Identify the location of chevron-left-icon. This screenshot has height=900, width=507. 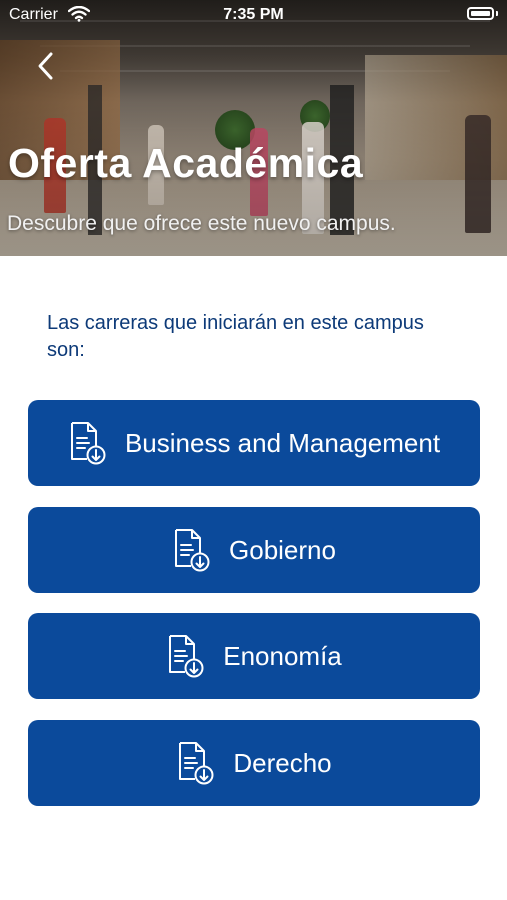
(45, 66).